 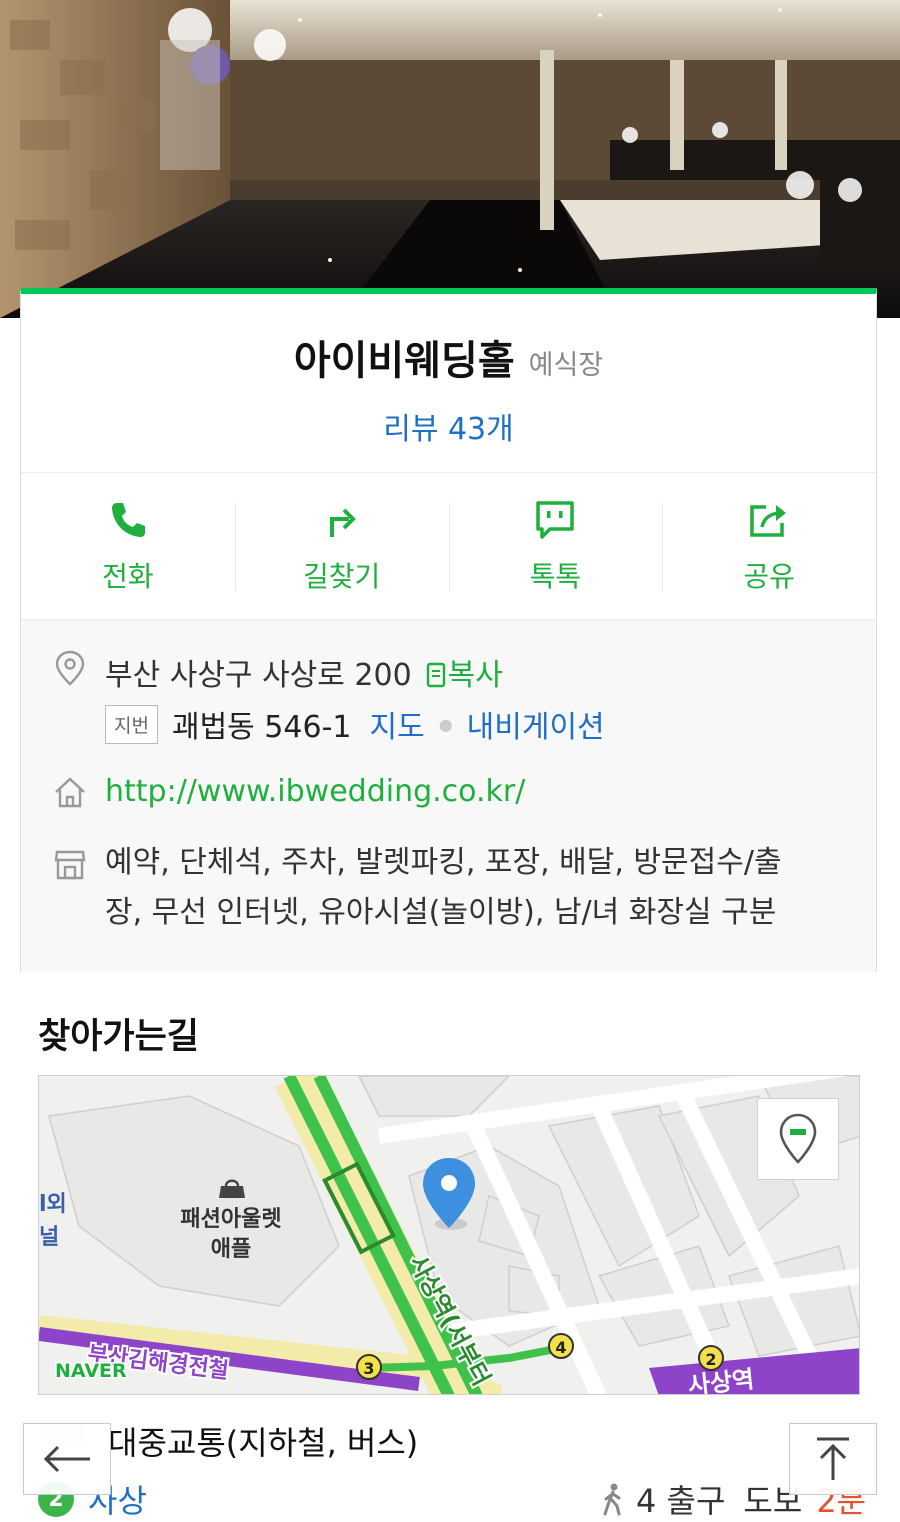 I want to click on place-name: 아이비웨딩홀, so click(x=404, y=361).